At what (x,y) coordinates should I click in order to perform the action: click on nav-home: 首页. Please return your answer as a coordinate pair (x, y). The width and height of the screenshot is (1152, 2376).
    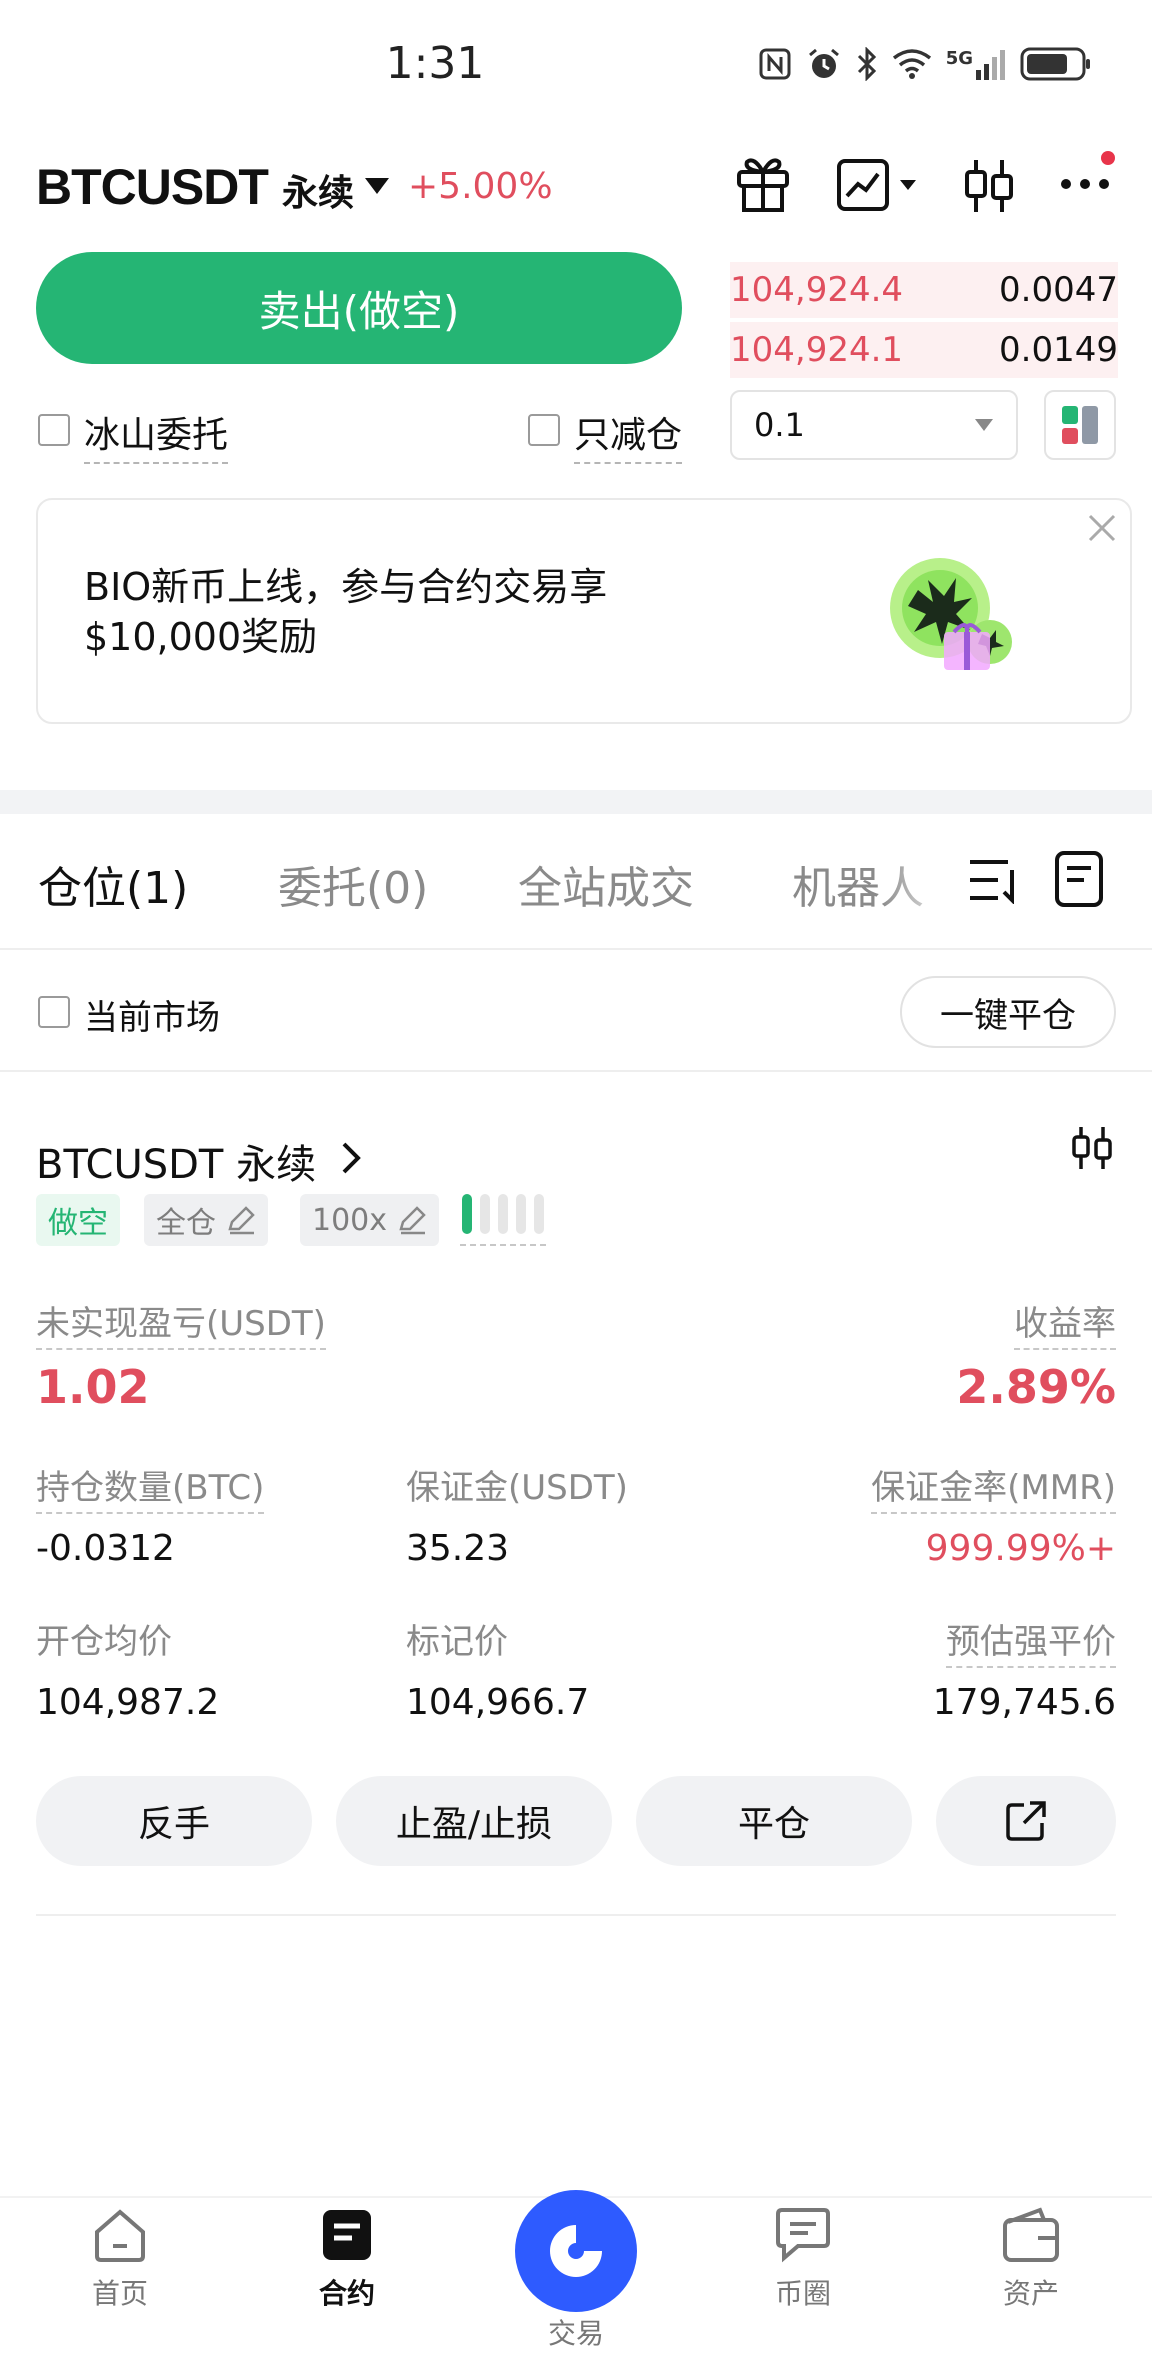
    Looking at the image, I should click on (120, 2259).